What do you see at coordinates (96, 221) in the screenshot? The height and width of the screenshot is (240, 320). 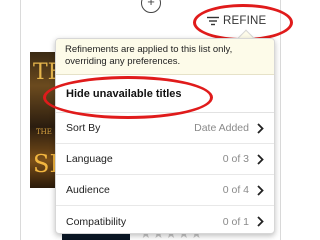 I see `compatibility-label: Compatibility` at bounding box center [96, 221].